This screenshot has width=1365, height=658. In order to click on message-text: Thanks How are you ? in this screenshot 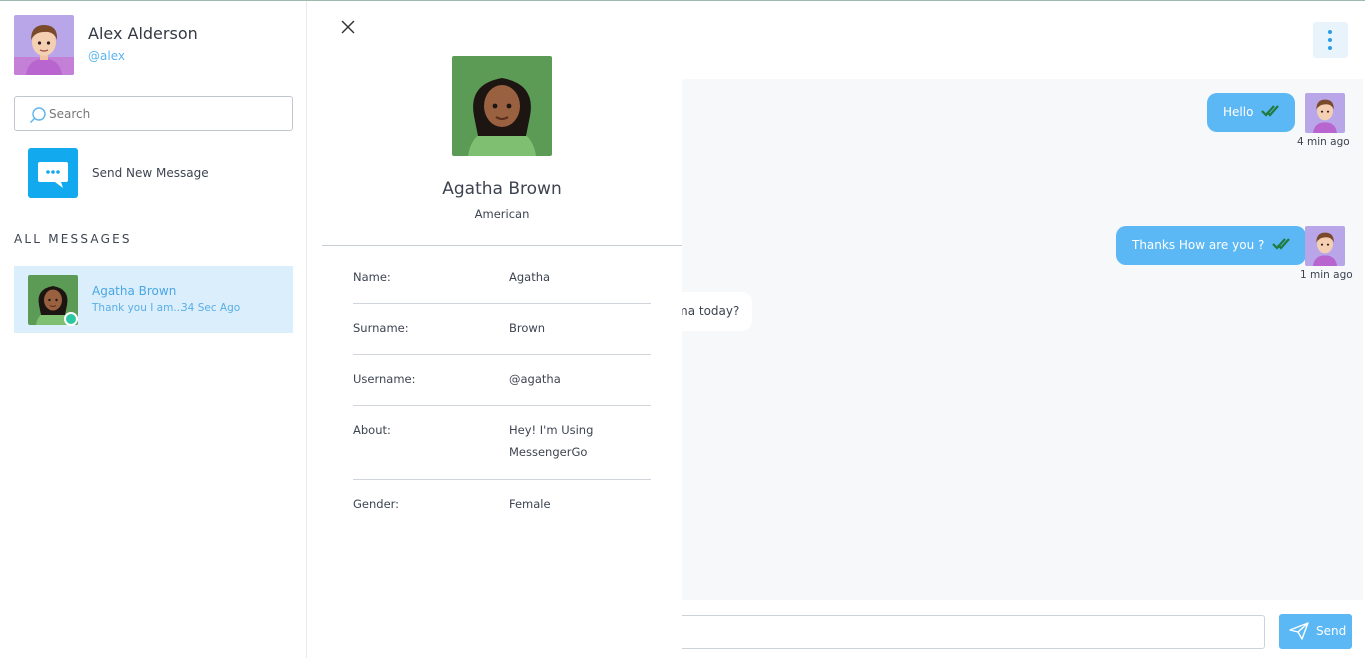, I will do `click(1198, 245)`.